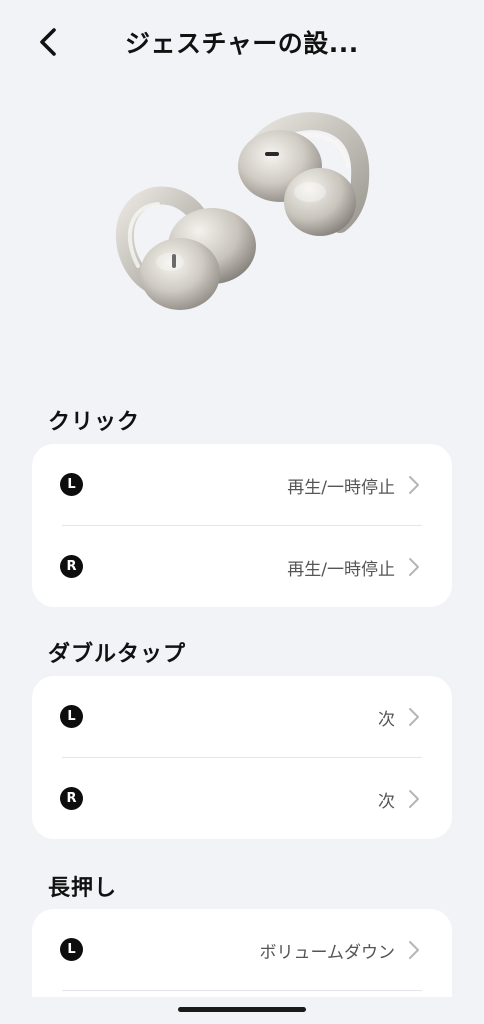  What do you see at coordinates (94, 422) in the screenshot?
I see `section-title-click: クリック` at bounding box center [94, 422].